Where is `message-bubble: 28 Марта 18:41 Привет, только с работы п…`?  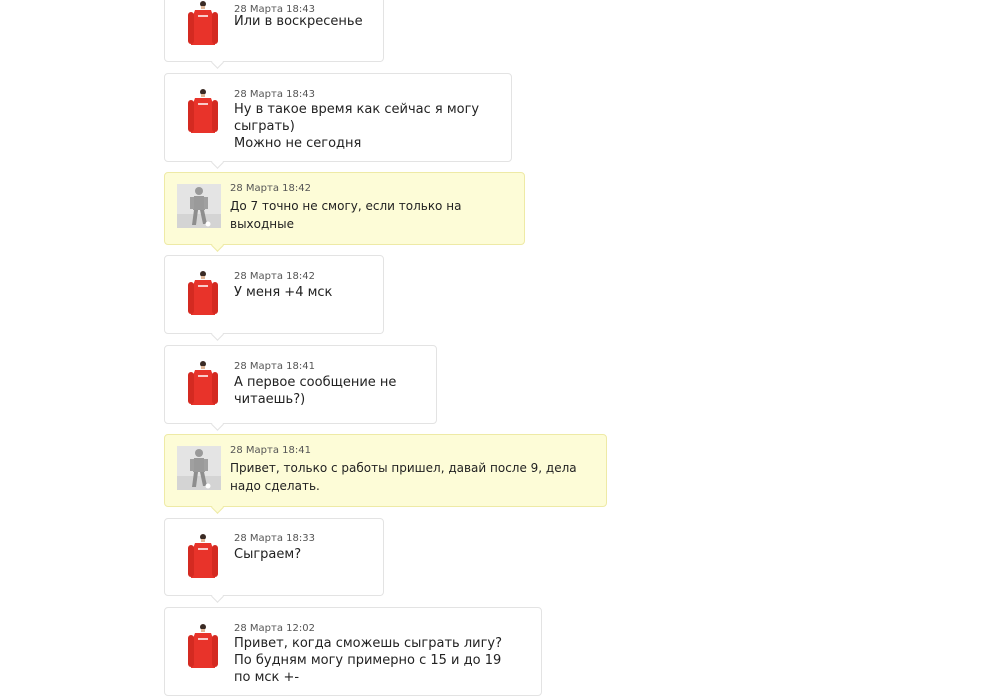 message-bubble: 28 Марта 18:41 Привет, только с работы п… is located at coordinates (385, 474).